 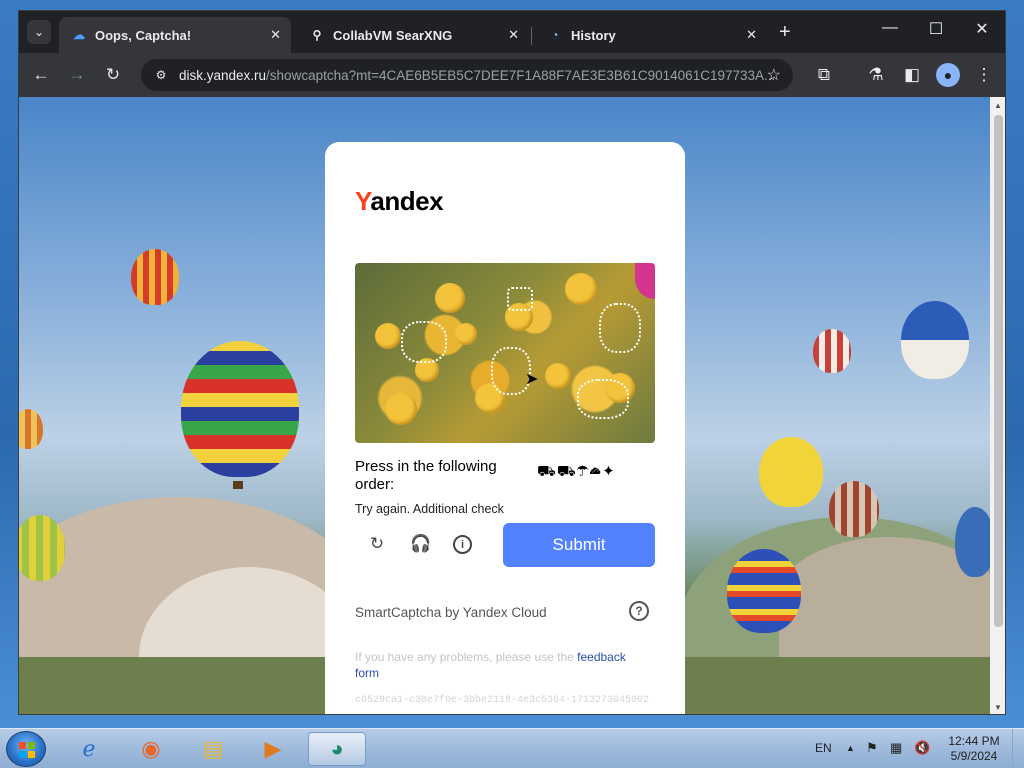 What do you see at coordinates (317, 35) in the screenshot?
I see `searxng-icon: ⚲` at bounding box center [317, 35].